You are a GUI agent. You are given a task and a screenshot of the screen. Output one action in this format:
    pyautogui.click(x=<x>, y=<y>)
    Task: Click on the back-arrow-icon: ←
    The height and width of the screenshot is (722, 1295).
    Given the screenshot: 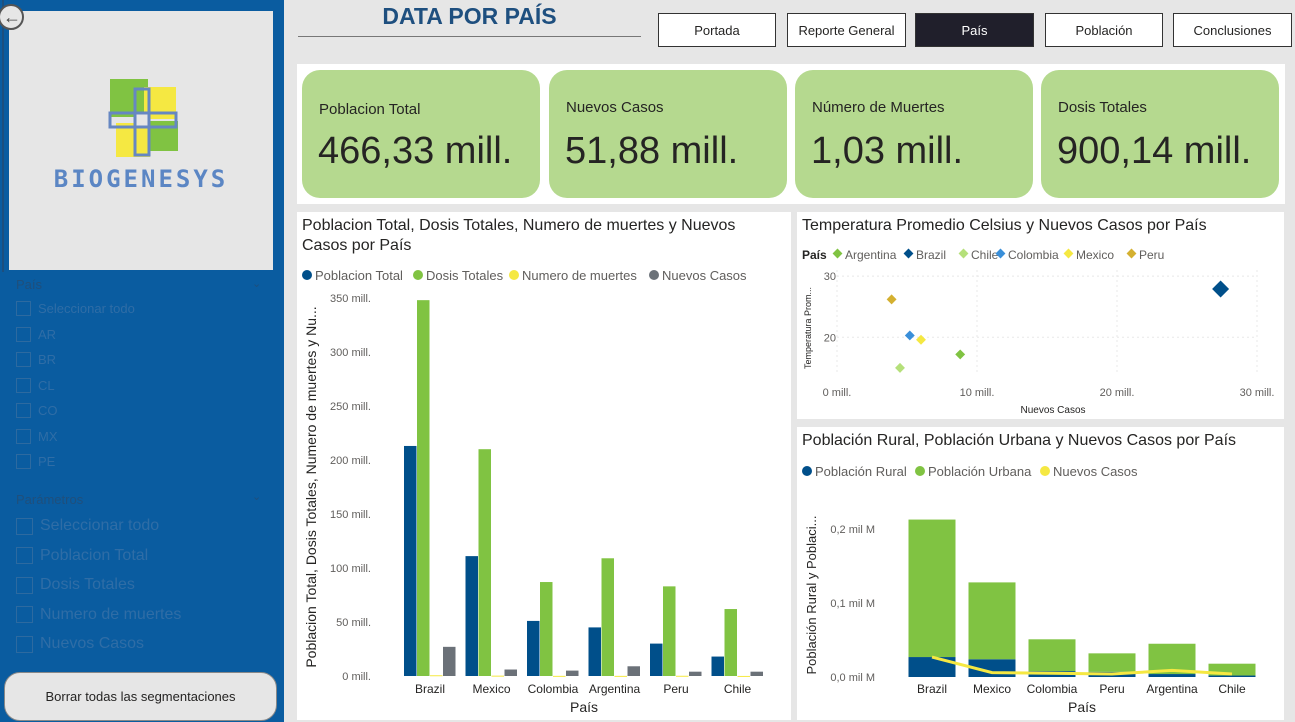 What is the action you would take?
    pyautogui.click(x=12, y=17)
    